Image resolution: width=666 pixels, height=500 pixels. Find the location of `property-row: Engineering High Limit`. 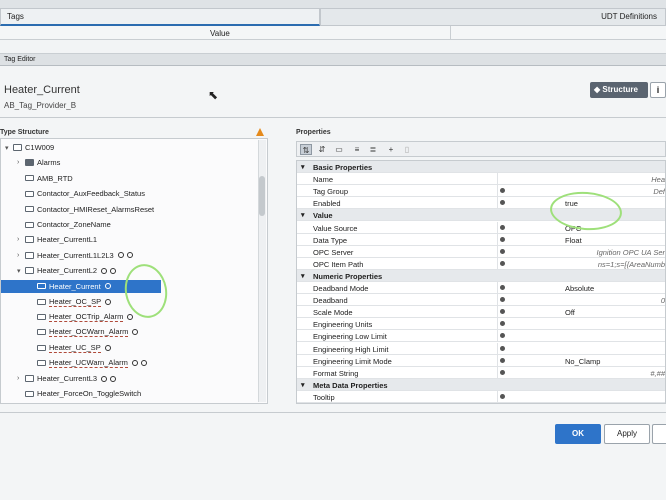

property-row: Engineering High Limit is located at coordinates (481, 348).